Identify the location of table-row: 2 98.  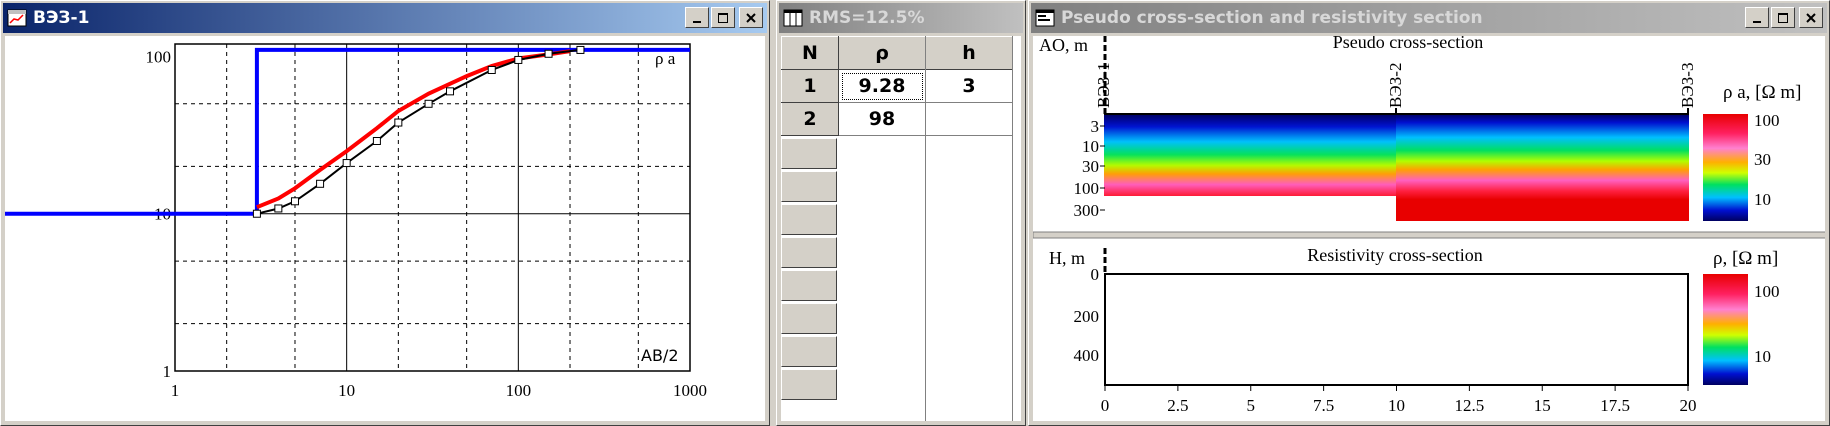
(897, 119).